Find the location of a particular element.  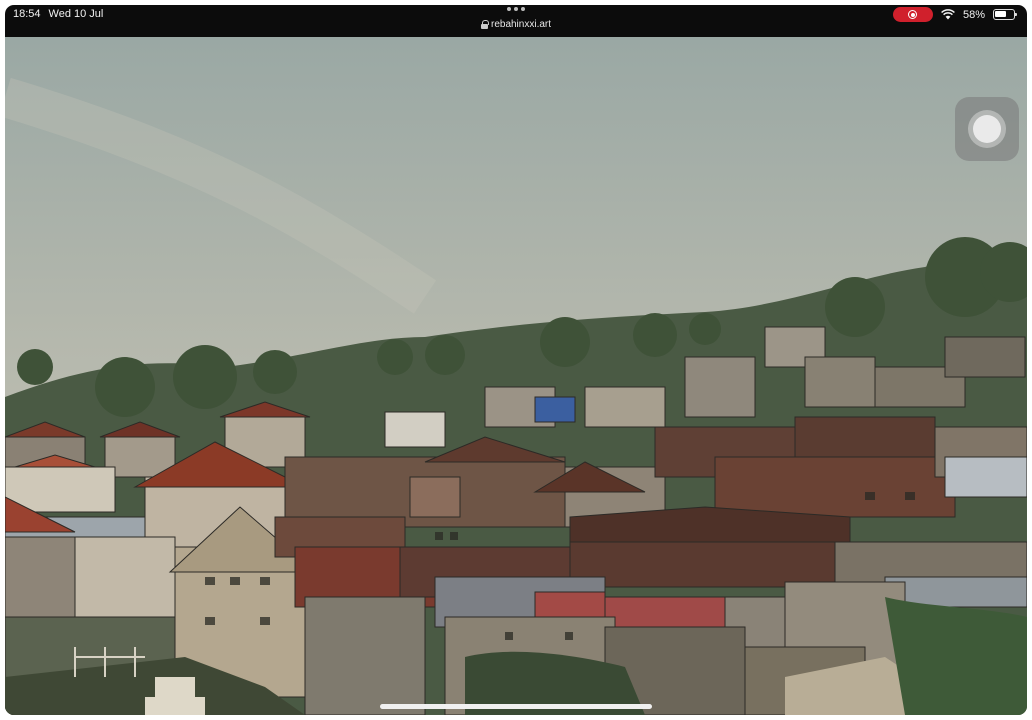

status-left: 18:54 Wed 10 Jul is located at coordinates (58, 14).